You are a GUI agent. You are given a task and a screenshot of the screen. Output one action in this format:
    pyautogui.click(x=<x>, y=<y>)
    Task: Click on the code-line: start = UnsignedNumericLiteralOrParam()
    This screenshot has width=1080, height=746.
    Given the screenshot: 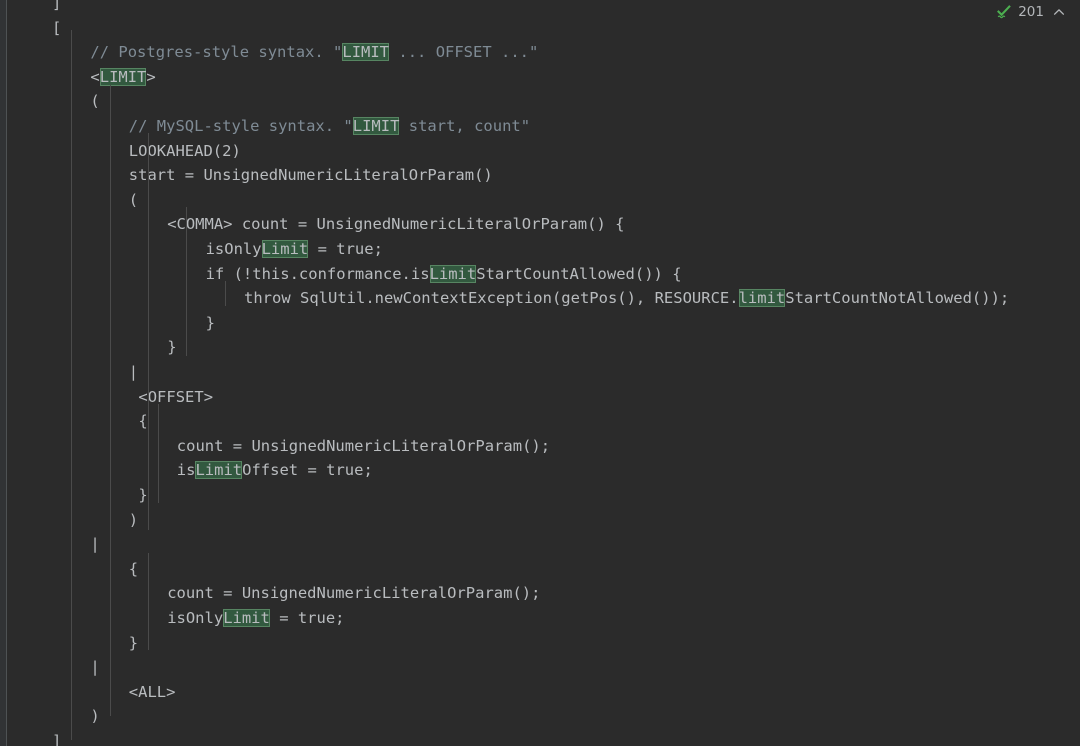 What is the action you would take?
    pyautogui.click(x=311, y=175)
    